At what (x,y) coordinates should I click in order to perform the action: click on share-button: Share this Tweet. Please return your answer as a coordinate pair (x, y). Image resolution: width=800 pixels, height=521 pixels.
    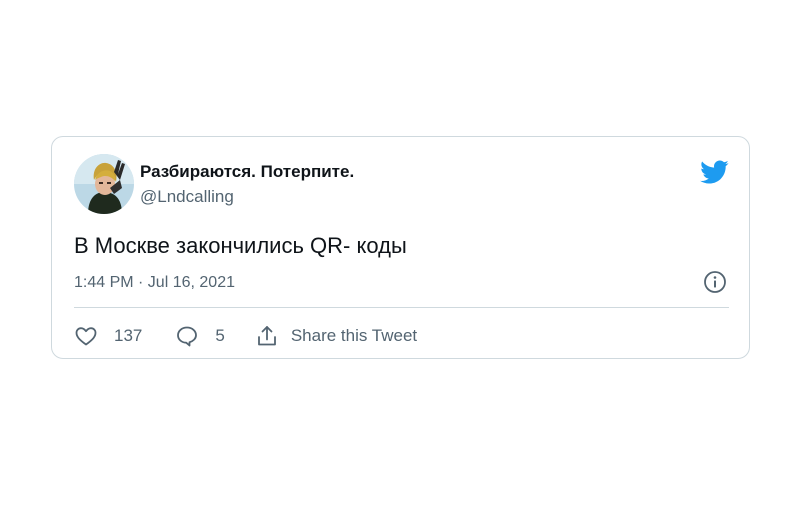
    Looking at the image, I should click on (336, 336).